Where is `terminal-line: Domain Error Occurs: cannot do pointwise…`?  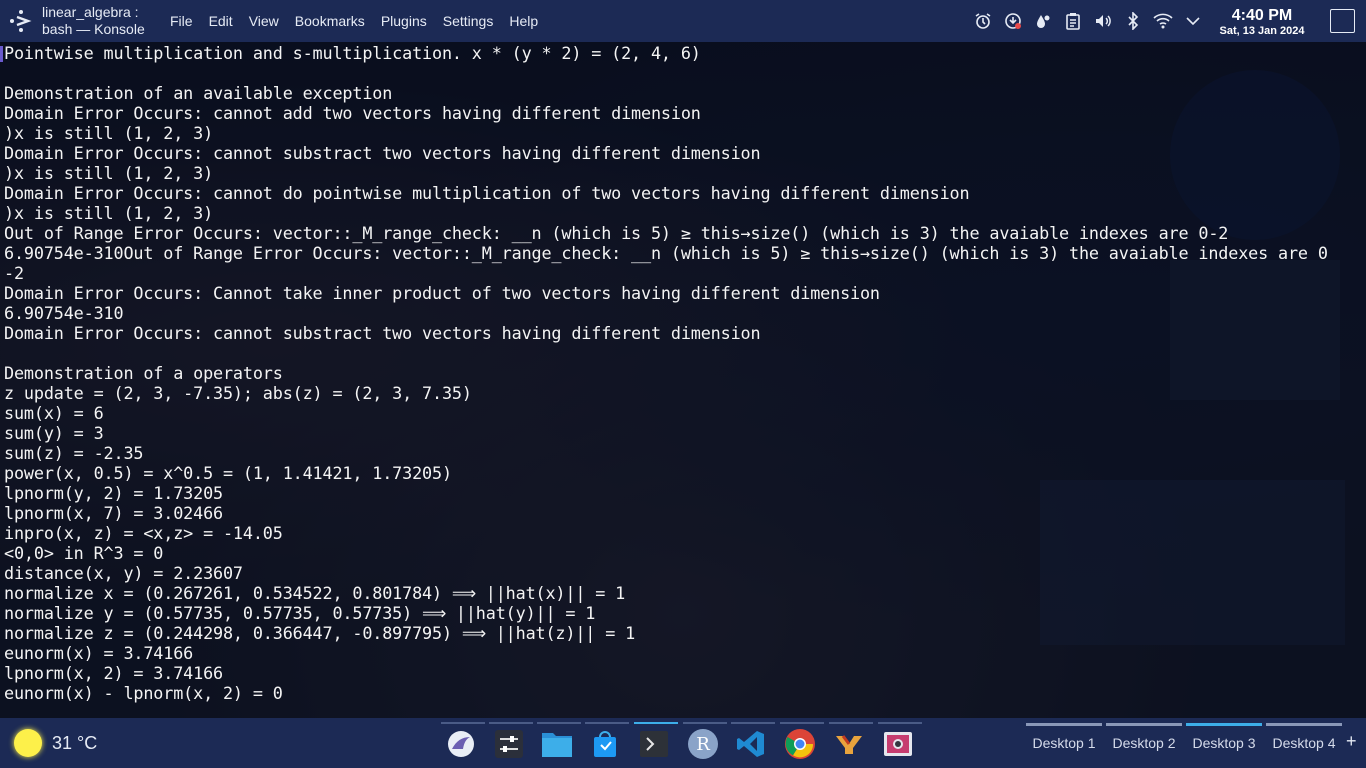
terminal-line: Domain Error Occurs: cannot do pointwise… is located at coordinates (487, 193).